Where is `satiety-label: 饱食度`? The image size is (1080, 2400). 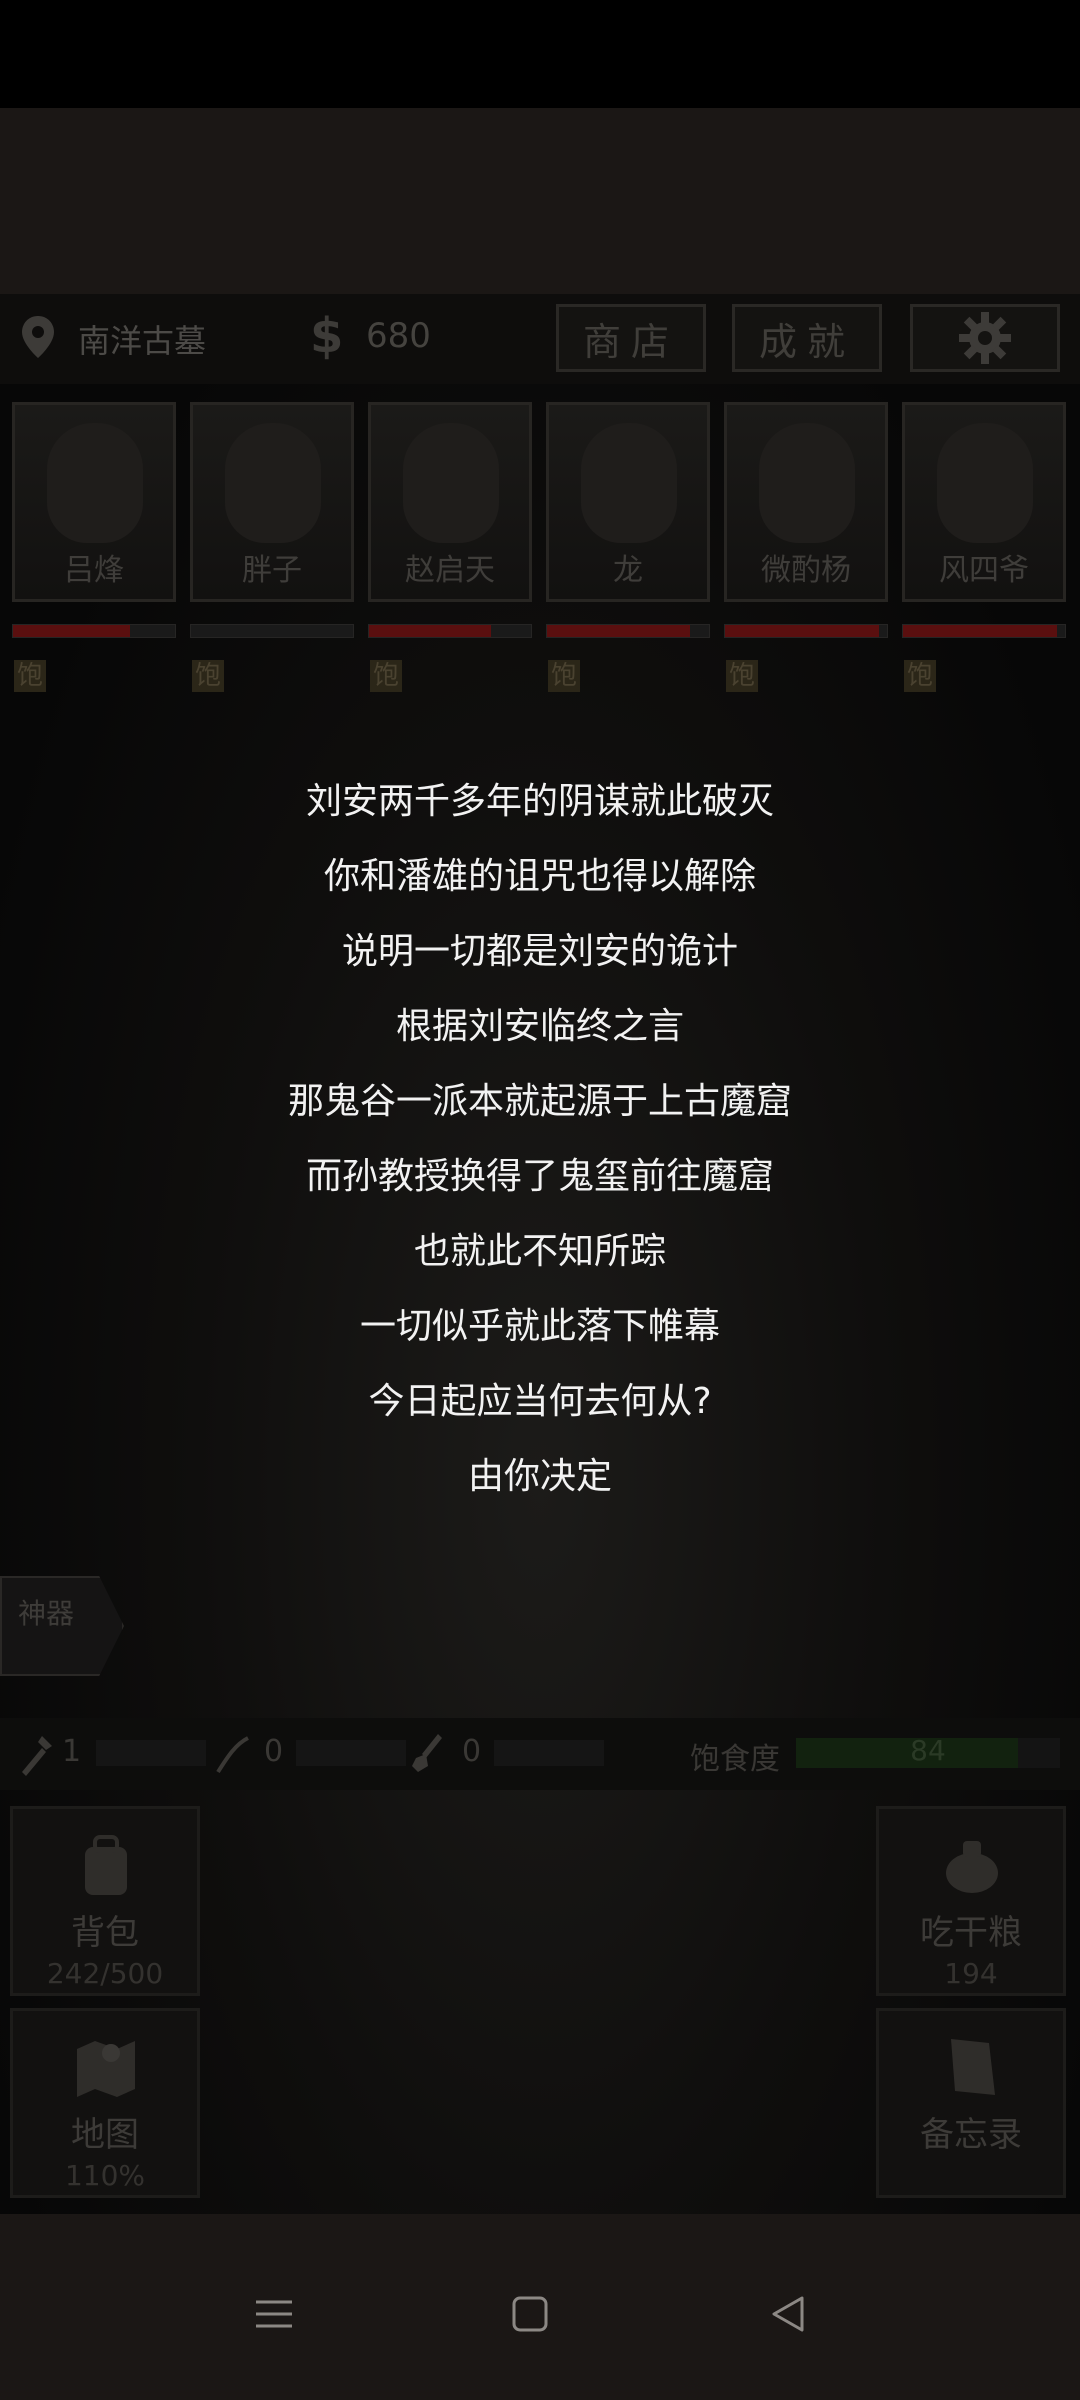 satiety-label: 饱食度 is located at coordinates (735, 1759).